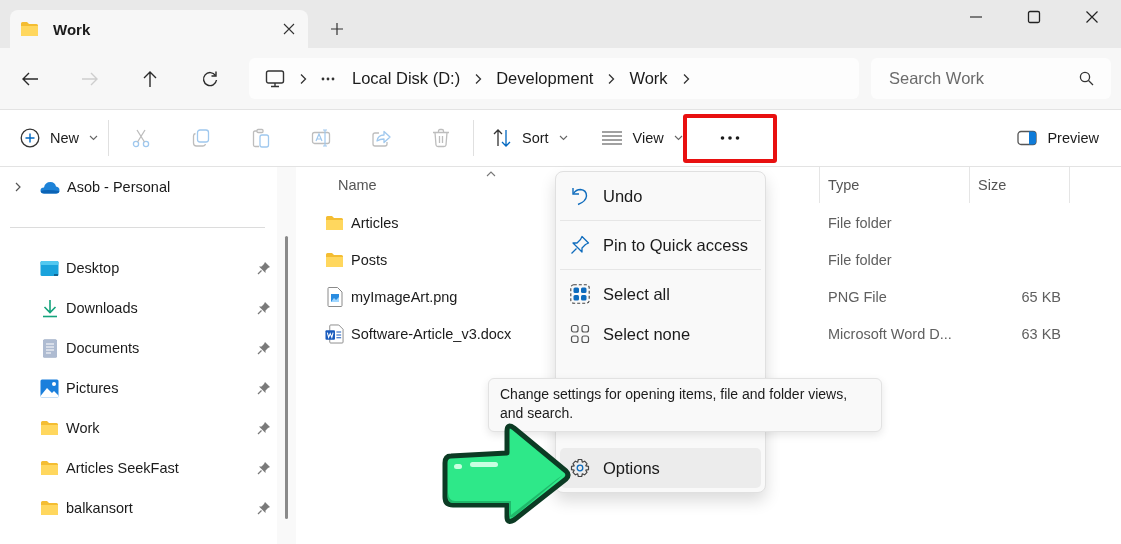 The image size is (1121, 544). Describe the element at coordinates (857, 296) in the screenshot. I see `table-cell: PNG File` at that location.